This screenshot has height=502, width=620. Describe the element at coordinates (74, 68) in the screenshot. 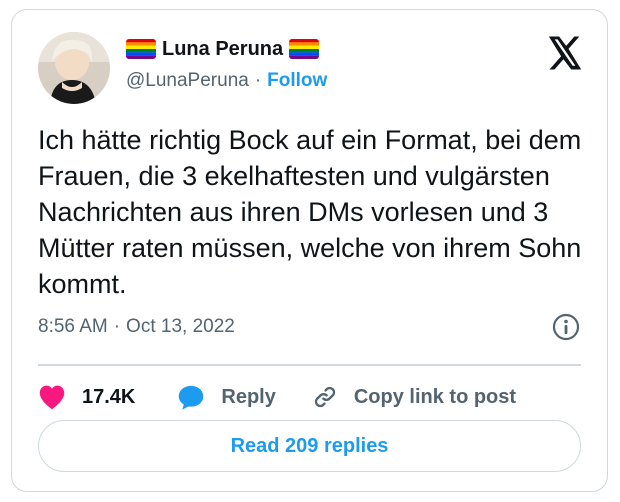

I see `avatar` at that location.